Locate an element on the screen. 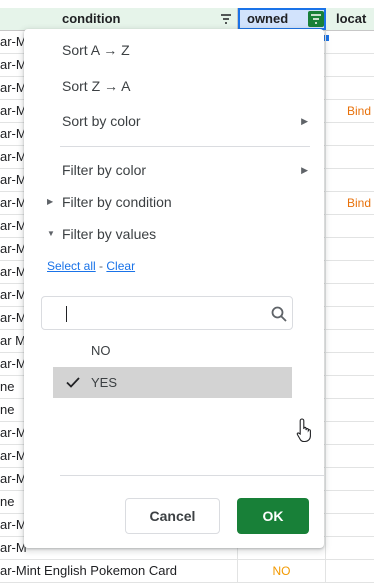 The width and height of the screenshot is (374, 583). triangle-down-icon: ▼ is located at coordinates (51, 233).